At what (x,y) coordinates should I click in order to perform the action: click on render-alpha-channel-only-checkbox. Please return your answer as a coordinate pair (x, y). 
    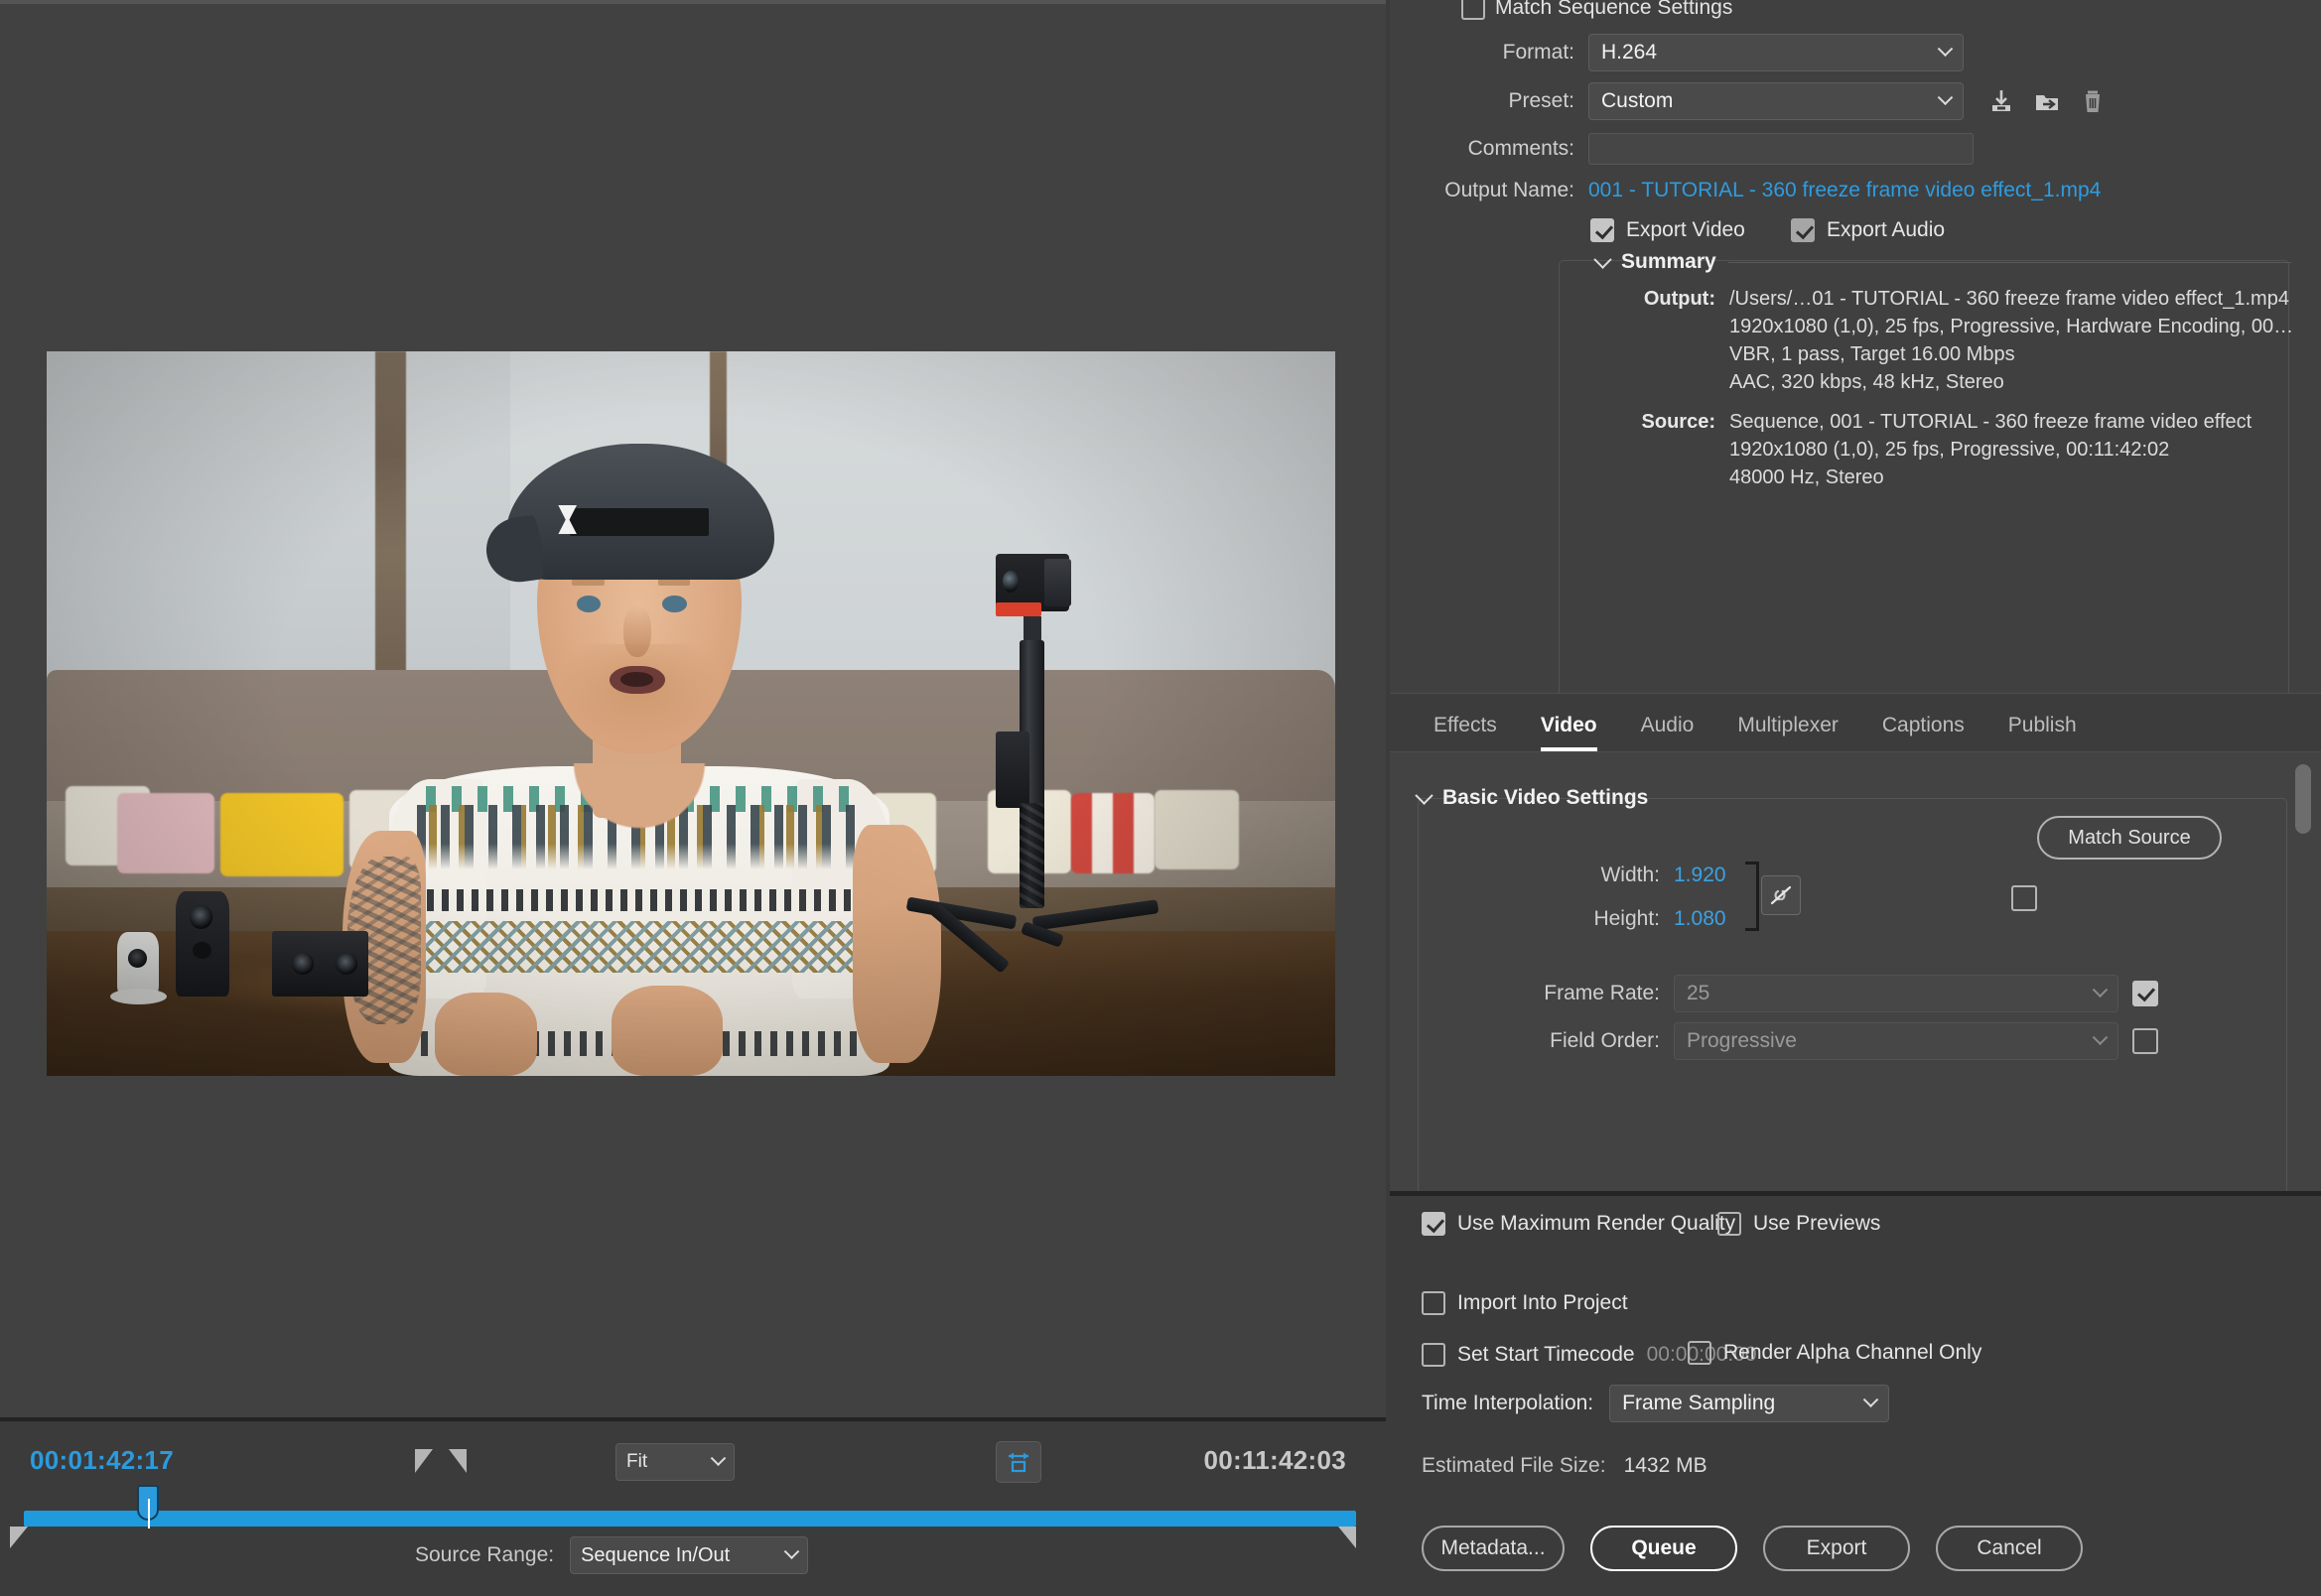
    Looking at the image, I should click on (1699, 1353).